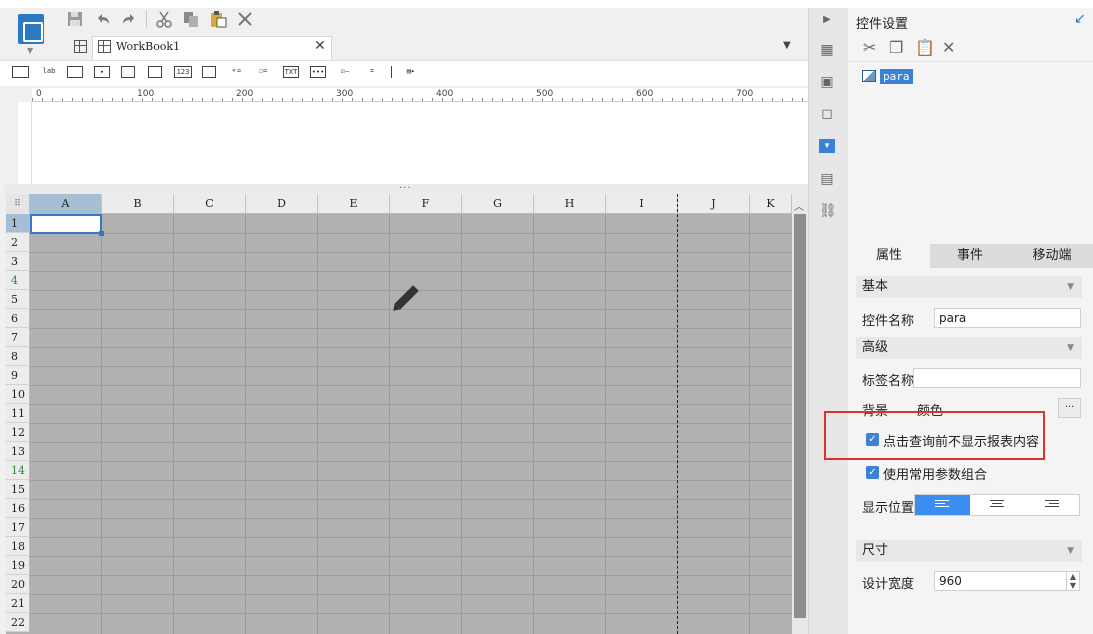 This screenshot has width=1093, height=634. Describe the element at coordinates (18, 451) in the screenshot. I see `row-header: 13` at that location.